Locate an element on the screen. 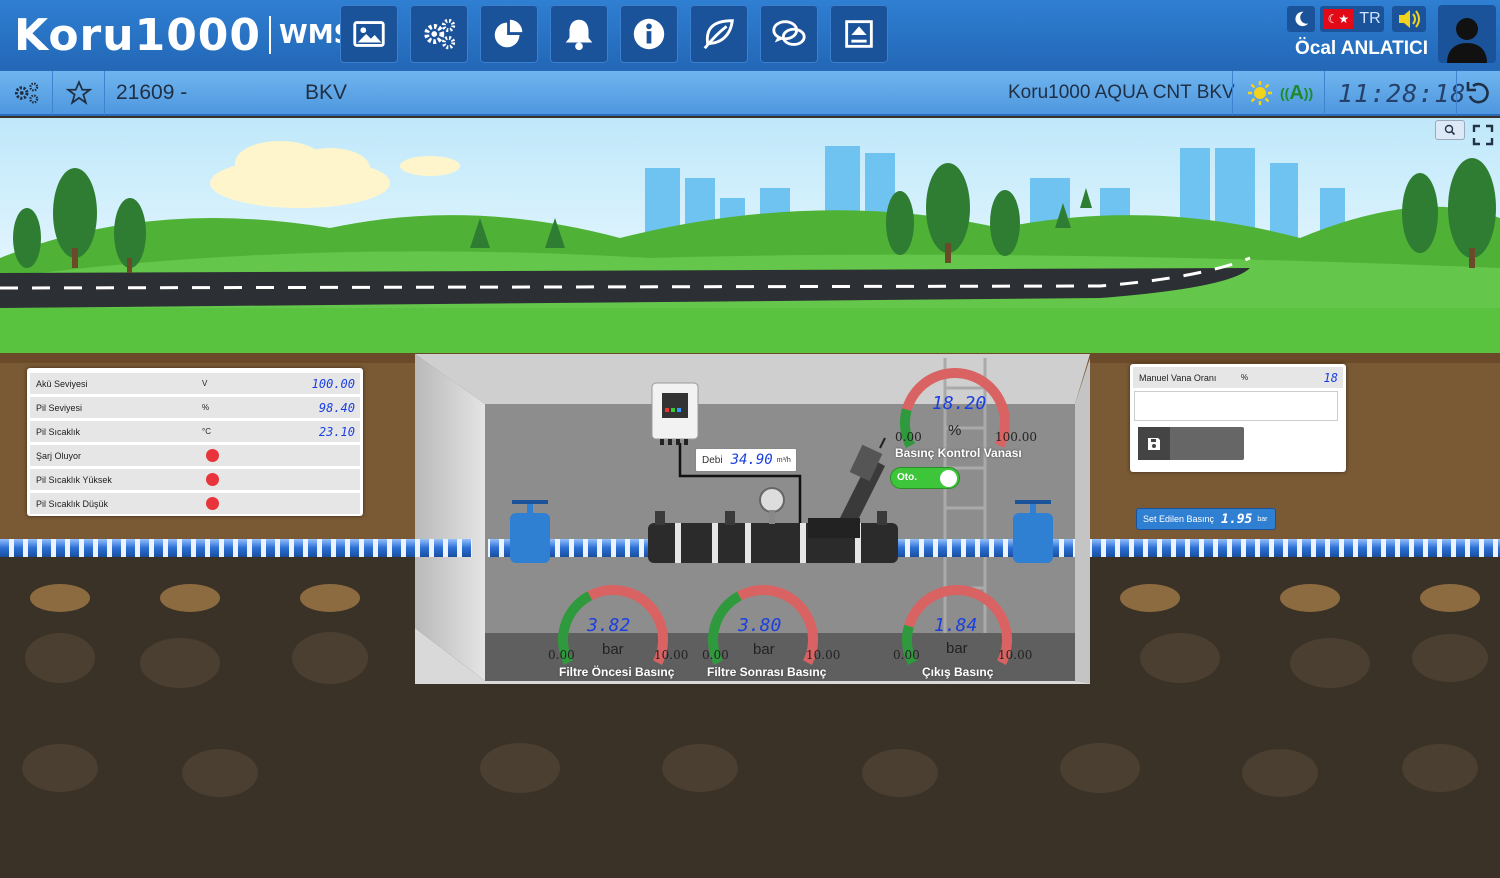 The height and width of the screenshot is (878, 1500). station-id: 21609 - is located at coordinates (152, 92).